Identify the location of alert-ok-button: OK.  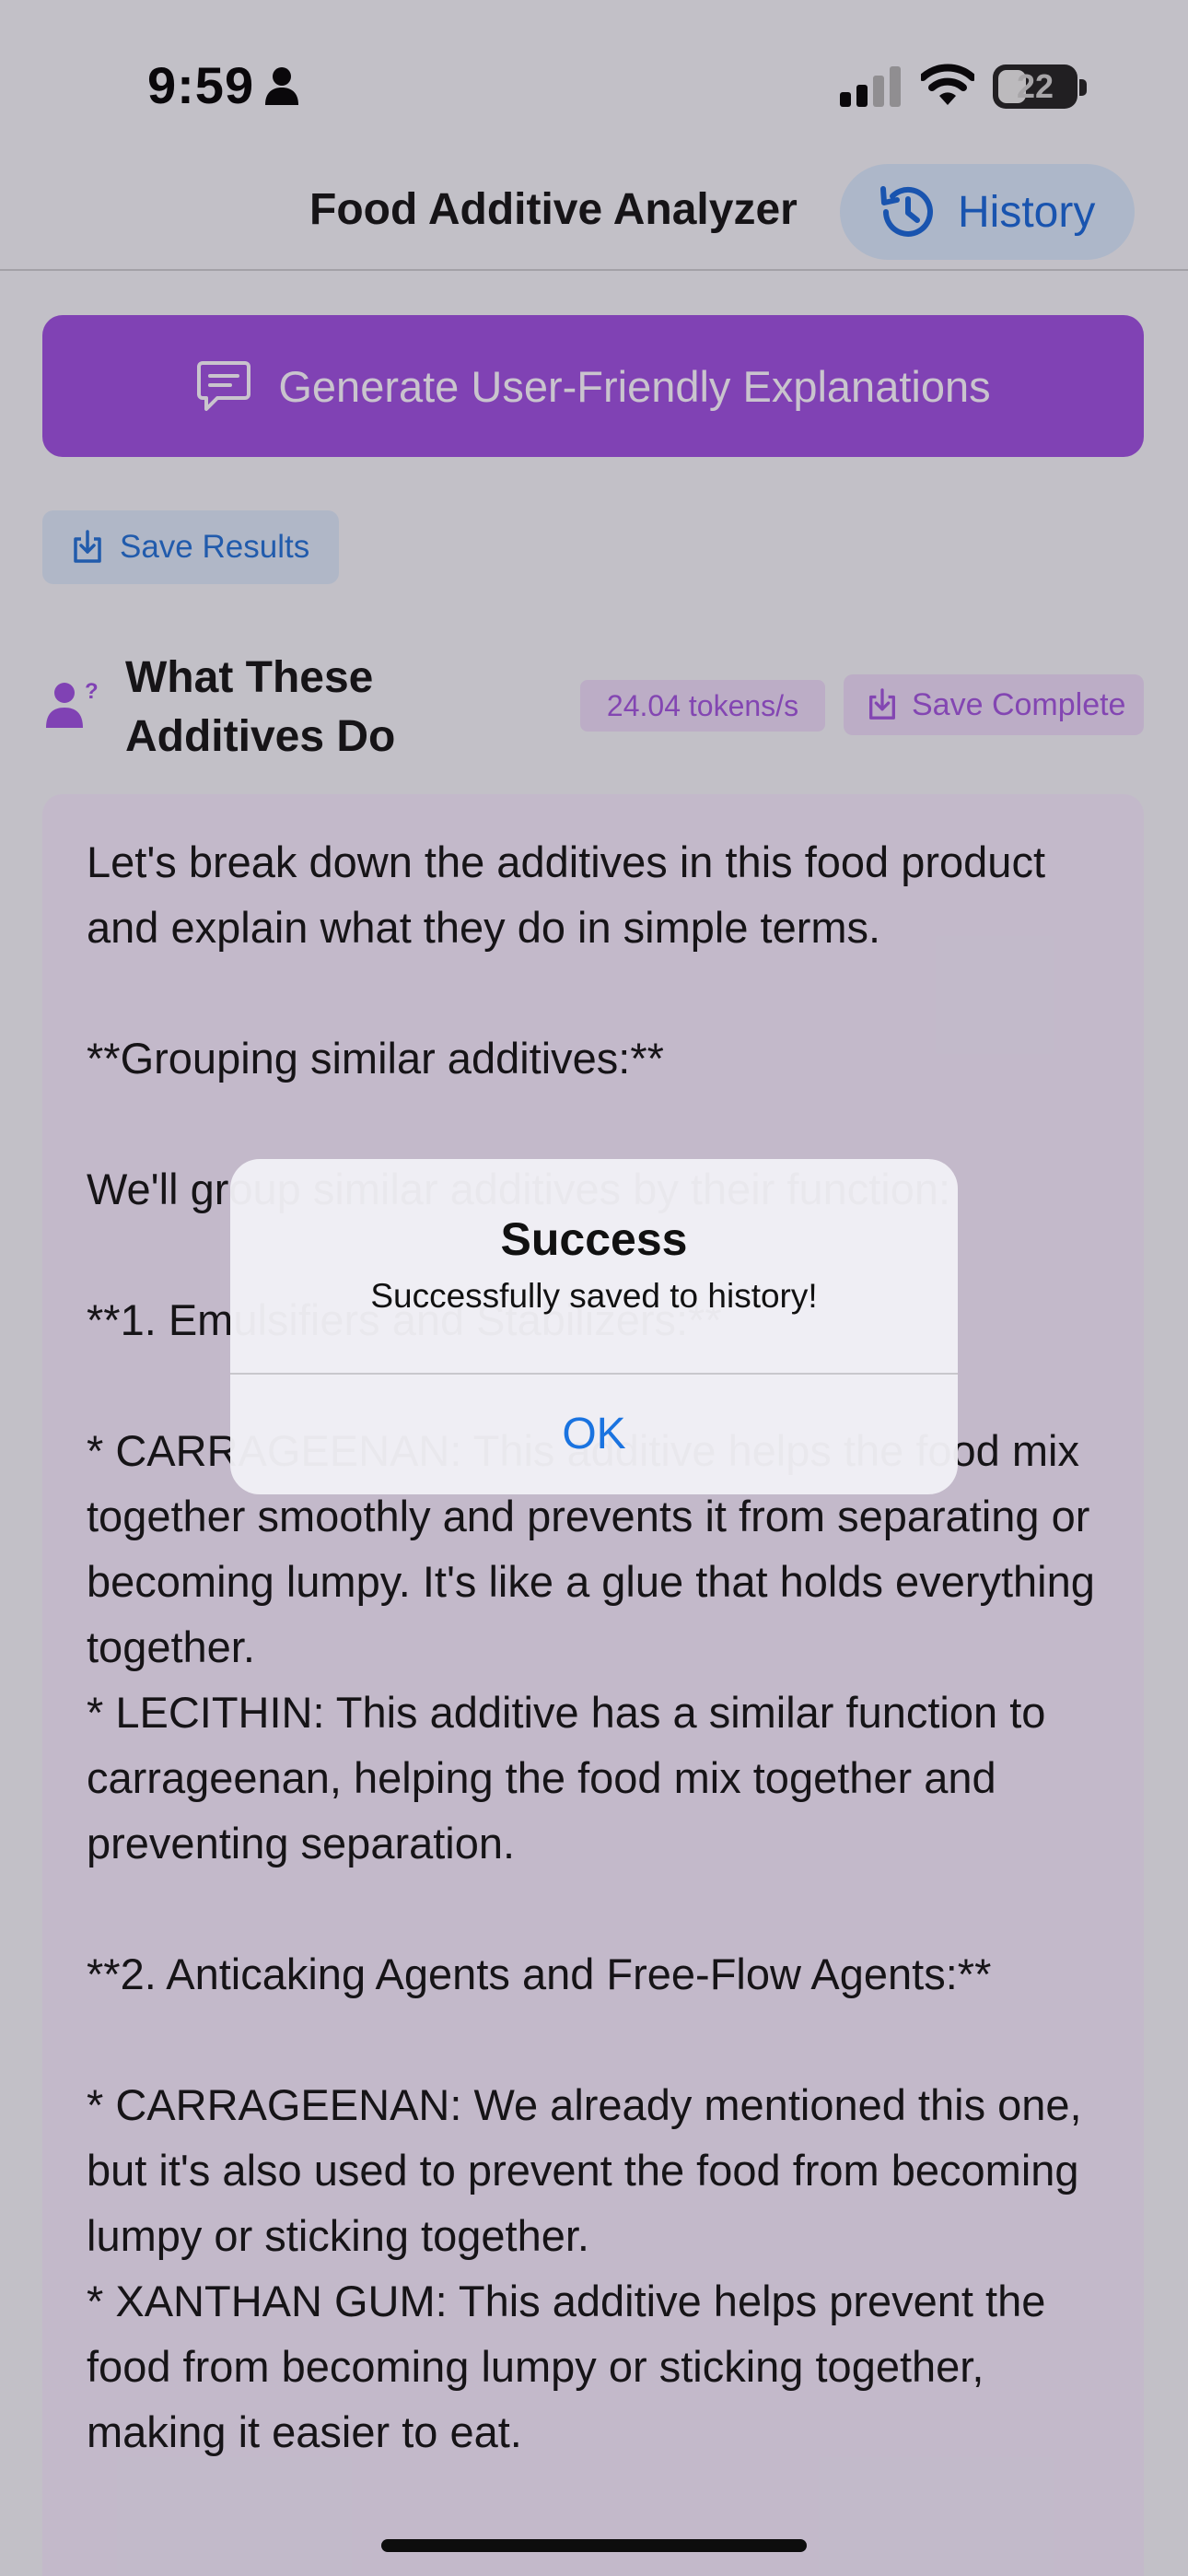
(594, 1434).